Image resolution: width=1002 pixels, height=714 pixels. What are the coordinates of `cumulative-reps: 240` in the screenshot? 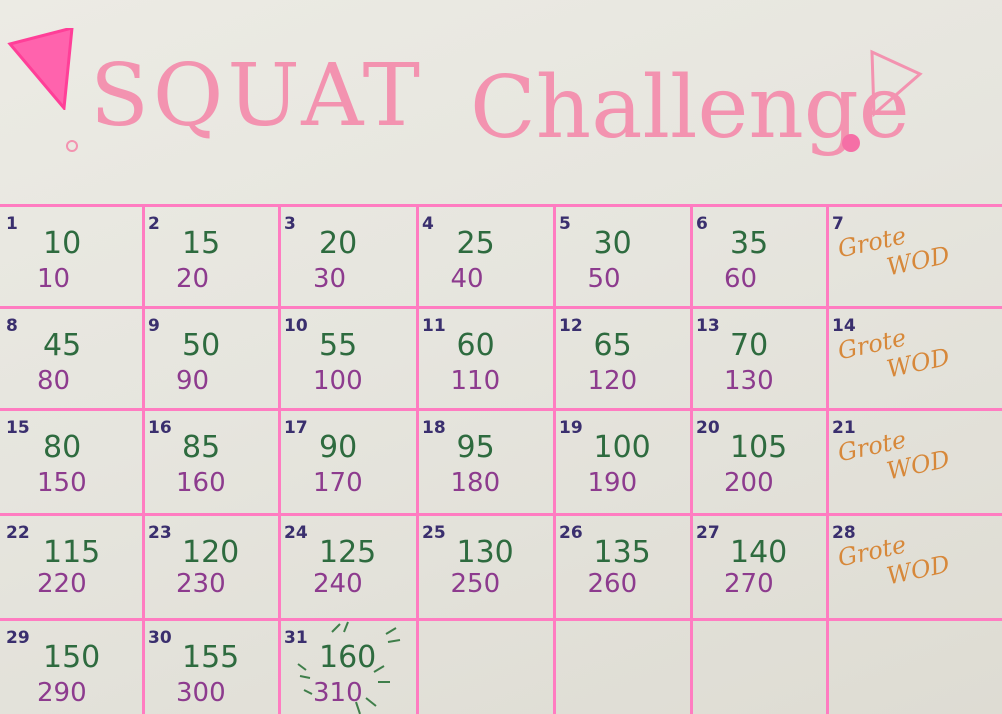 It's located at (338, 584).